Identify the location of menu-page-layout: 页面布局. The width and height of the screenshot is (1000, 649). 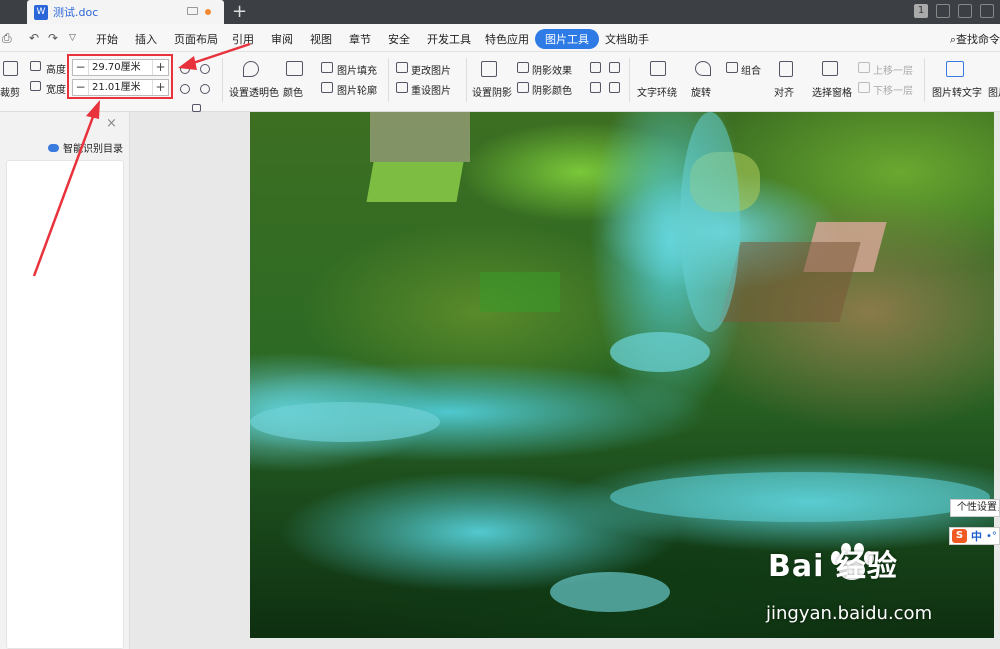
(196, 39).